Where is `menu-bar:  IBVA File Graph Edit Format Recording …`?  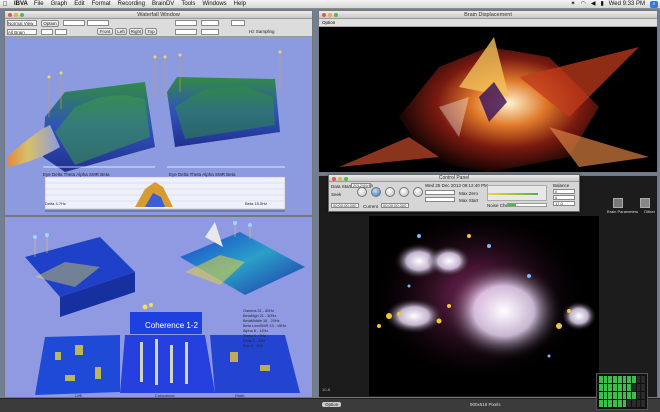 menu-bar:  IBVA File Graph Edit Format Recording … is located at coordinates (330, 4).